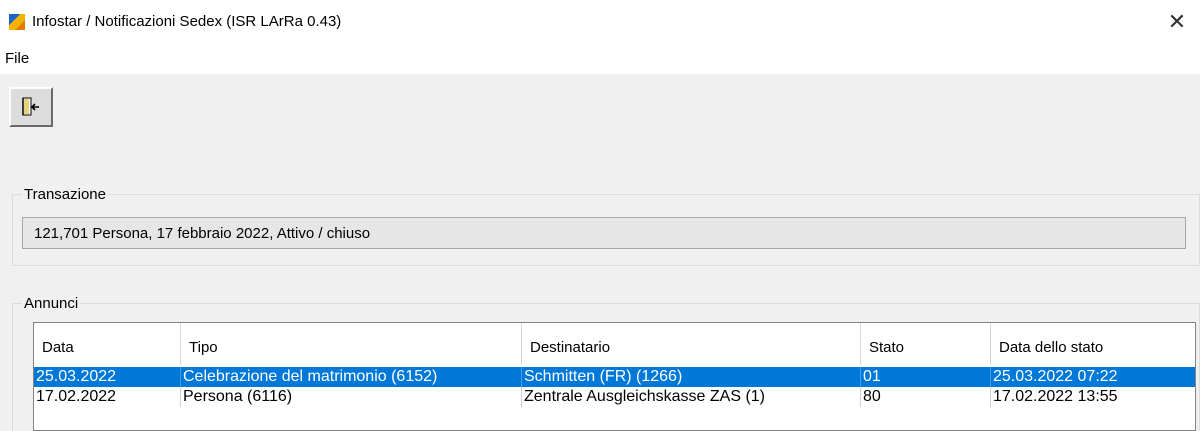  I want to click on close-icon: ✕, so click(1177, 21).